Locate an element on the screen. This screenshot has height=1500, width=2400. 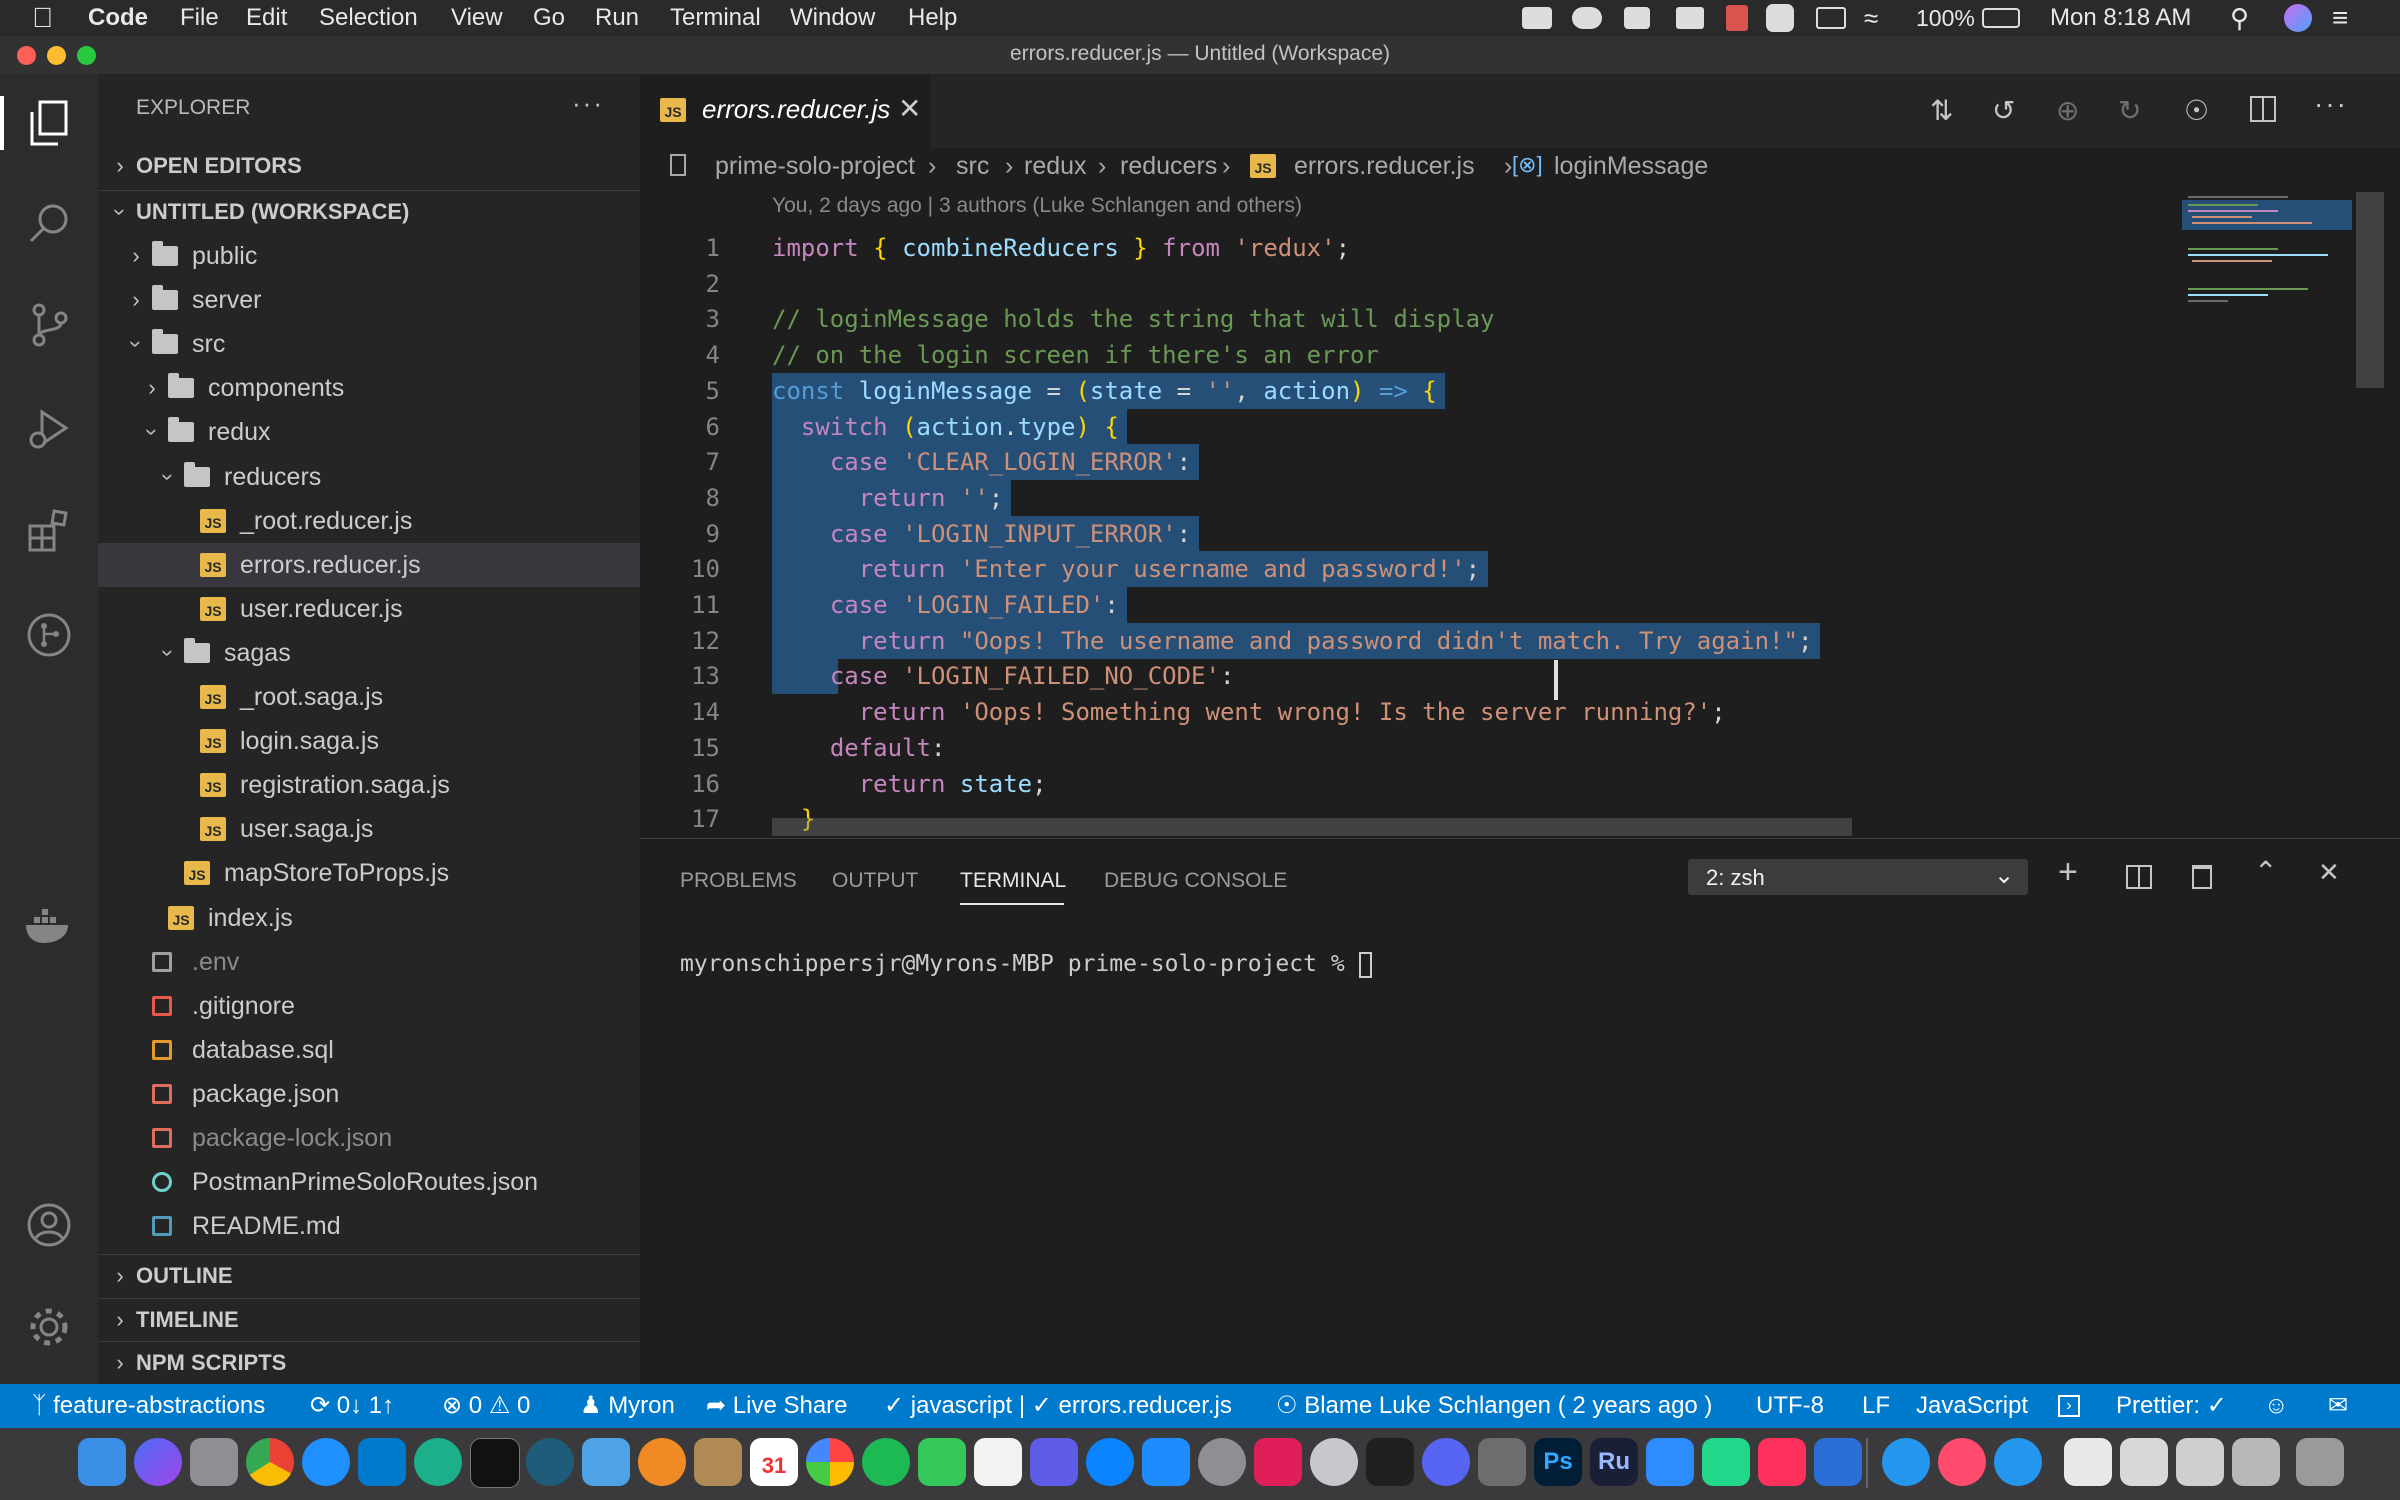
battery-icon is located at coordinates (2001, 18).